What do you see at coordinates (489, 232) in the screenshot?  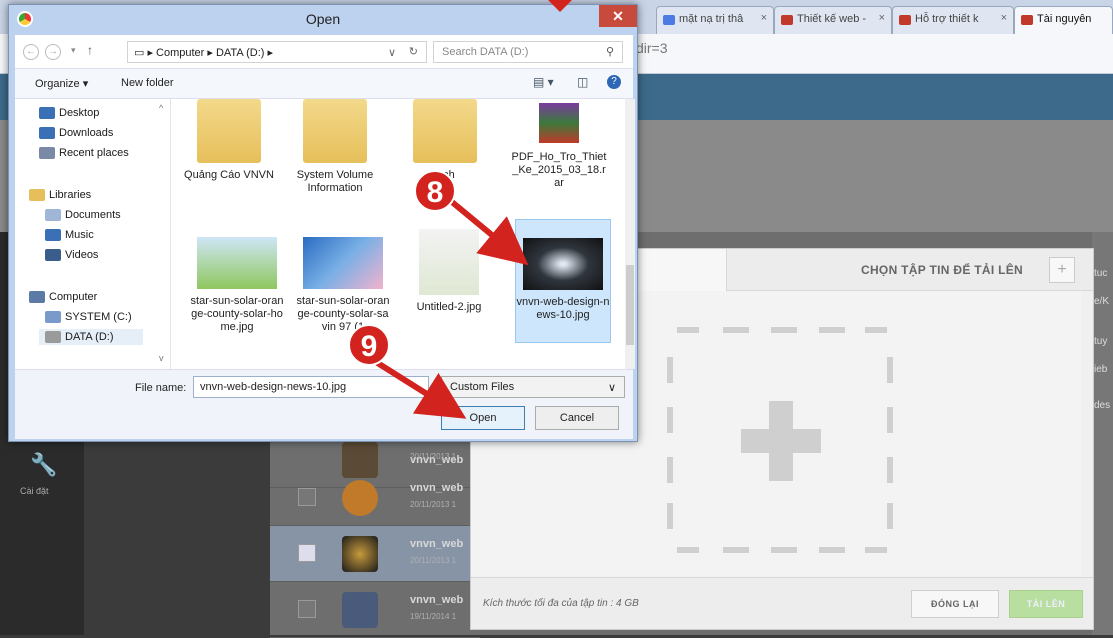 I see `arrow-to-selected-file` at bounding box center [489, 232].